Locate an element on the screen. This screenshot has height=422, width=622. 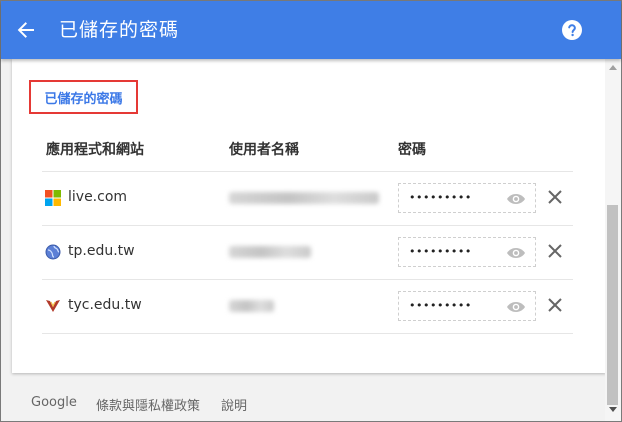
vertical-scrollbar is located at coordinates (613, 240).